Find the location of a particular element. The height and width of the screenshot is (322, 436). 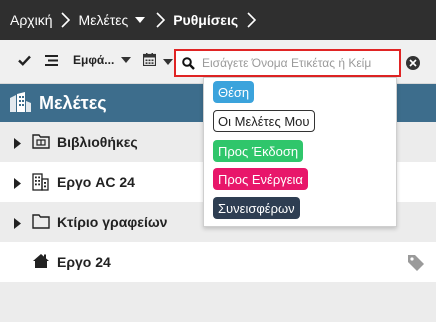

breadcrumb-projects-label: Μελέτες is located at coordinates (103, 20).